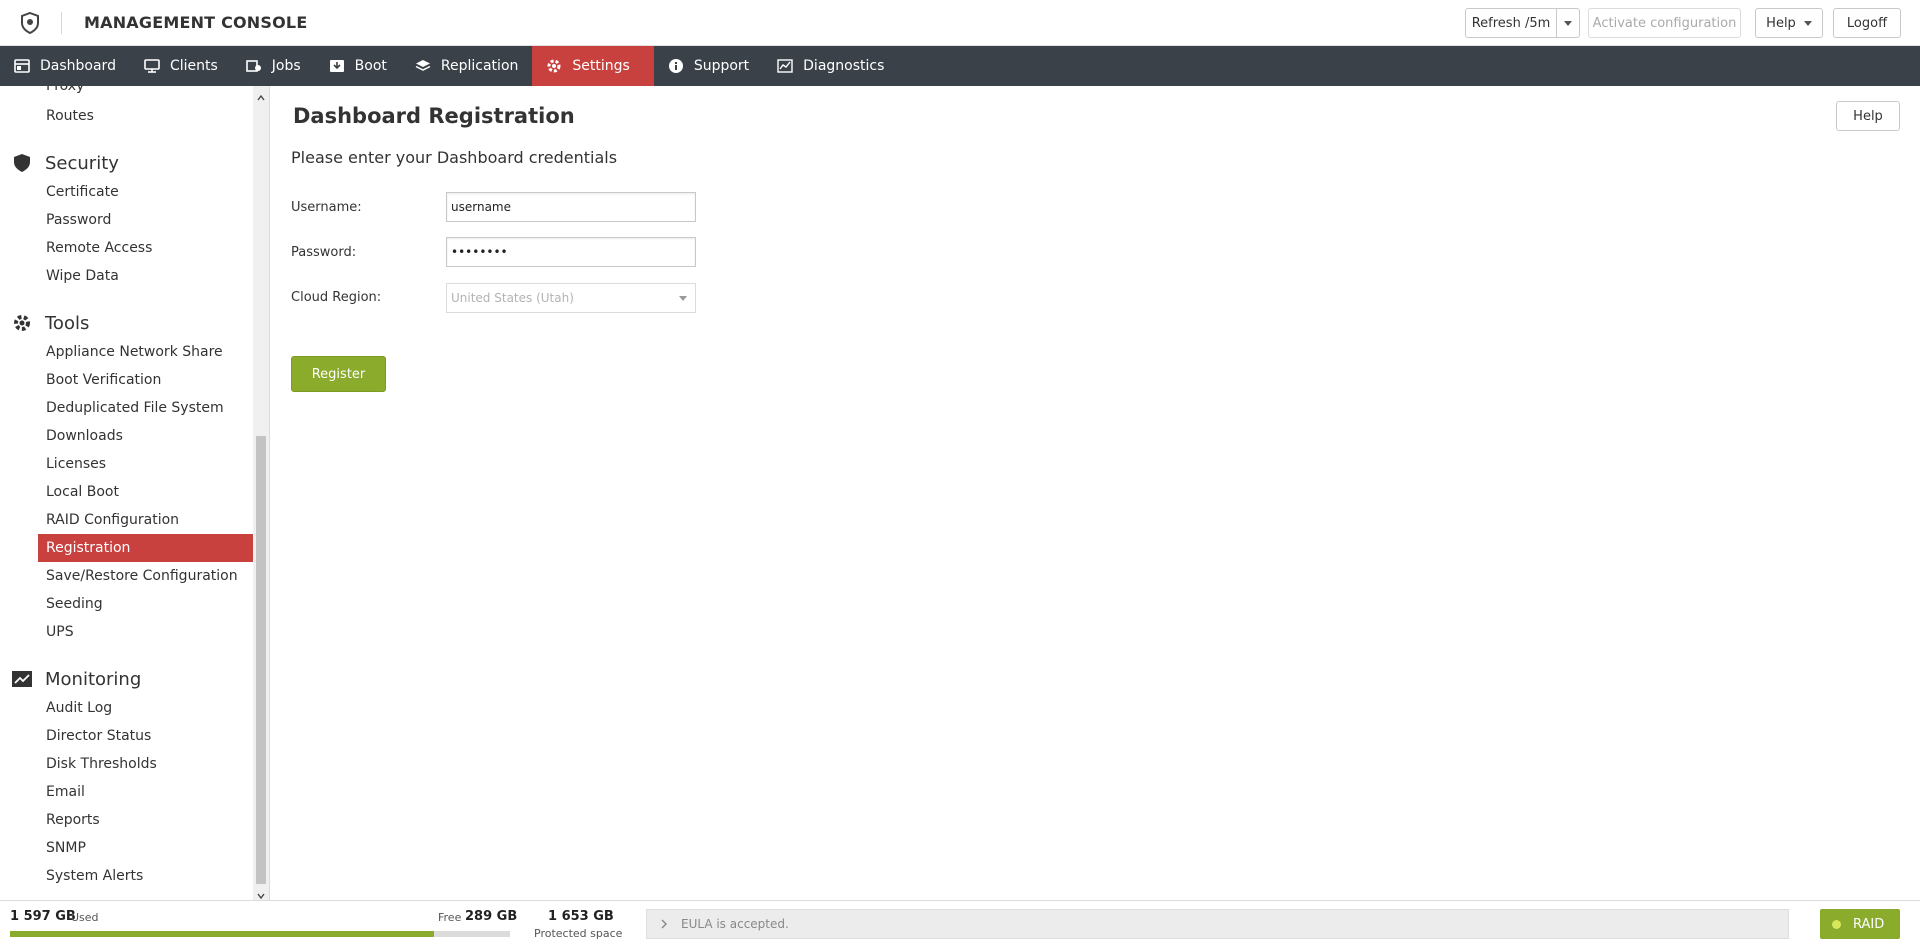 This screenshot has width=1920, height=946. What do you see at coordinates (73, 820) in the screenshot?
I see `sidebar-item-reports: Reports` at bounding box center [73, 820].